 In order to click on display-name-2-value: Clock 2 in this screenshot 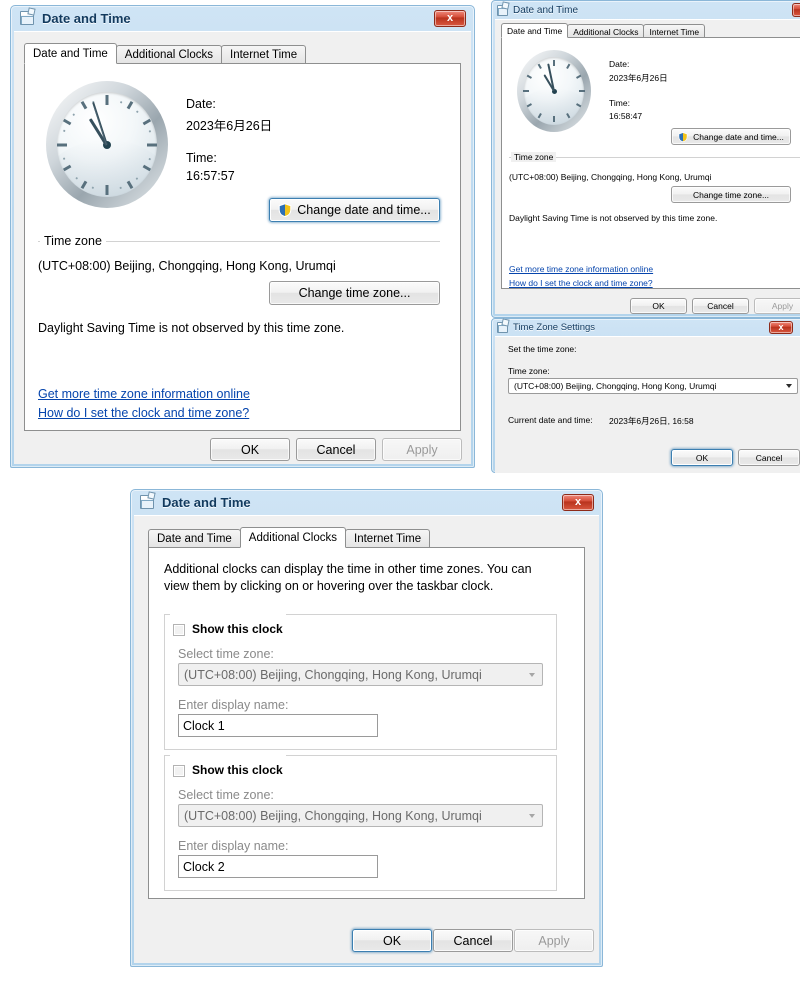, I will do `click(204, 866)`.